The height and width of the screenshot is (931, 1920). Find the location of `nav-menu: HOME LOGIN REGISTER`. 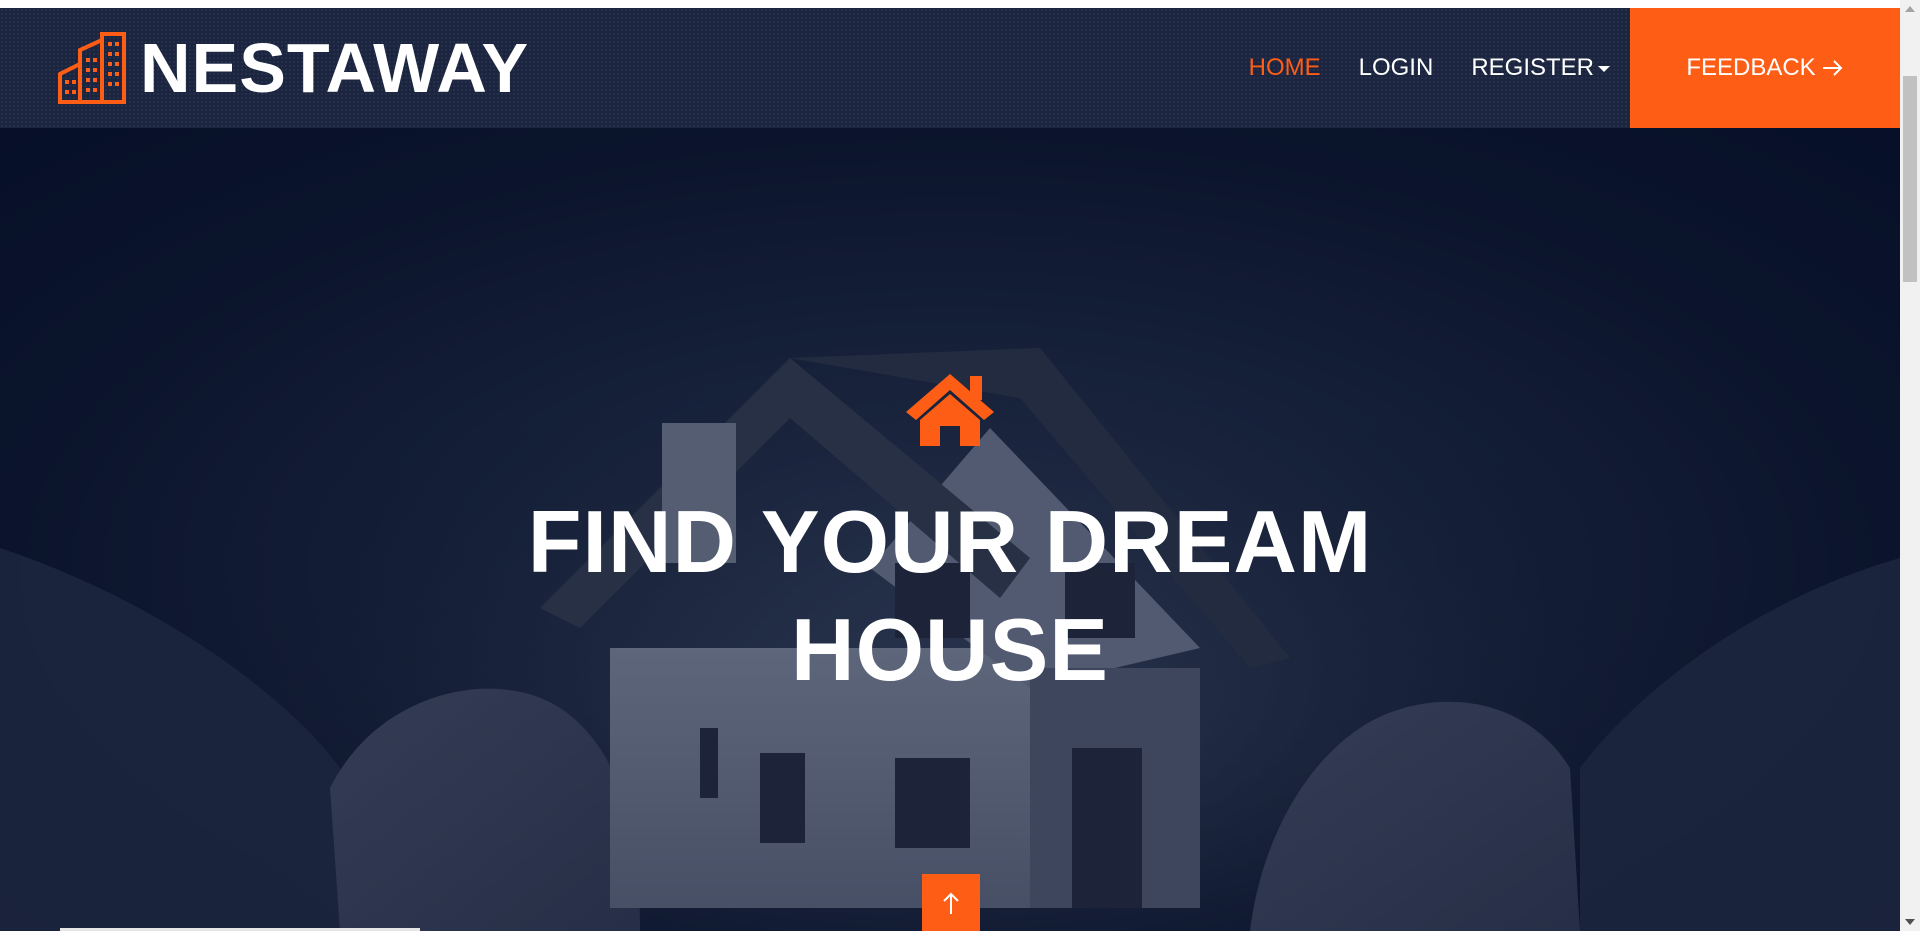

nav-menu: HOME LOGIN REGISTER is located at coordinates (1410, 68).